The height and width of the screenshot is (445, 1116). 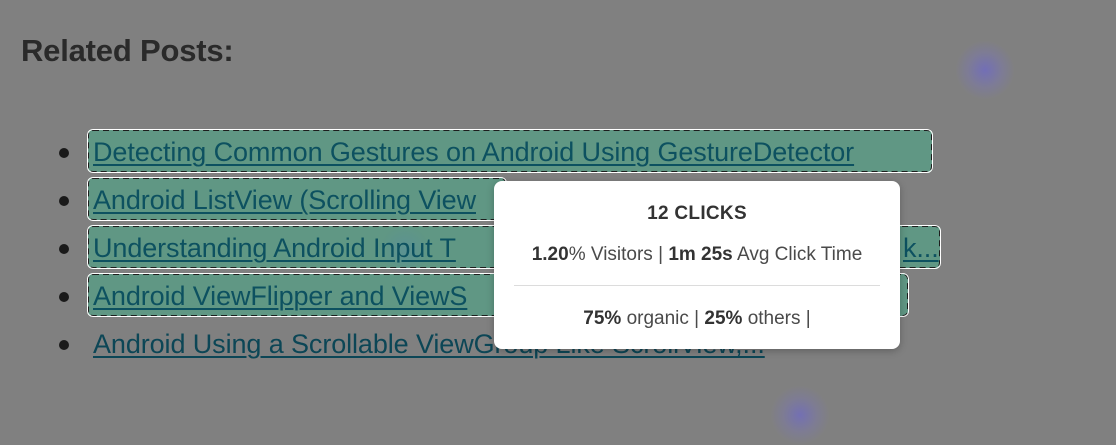 What do you see at coordinates (723, 318) in the screenshot?
I see `others-value: 25%` at bounding box center [723, 318].